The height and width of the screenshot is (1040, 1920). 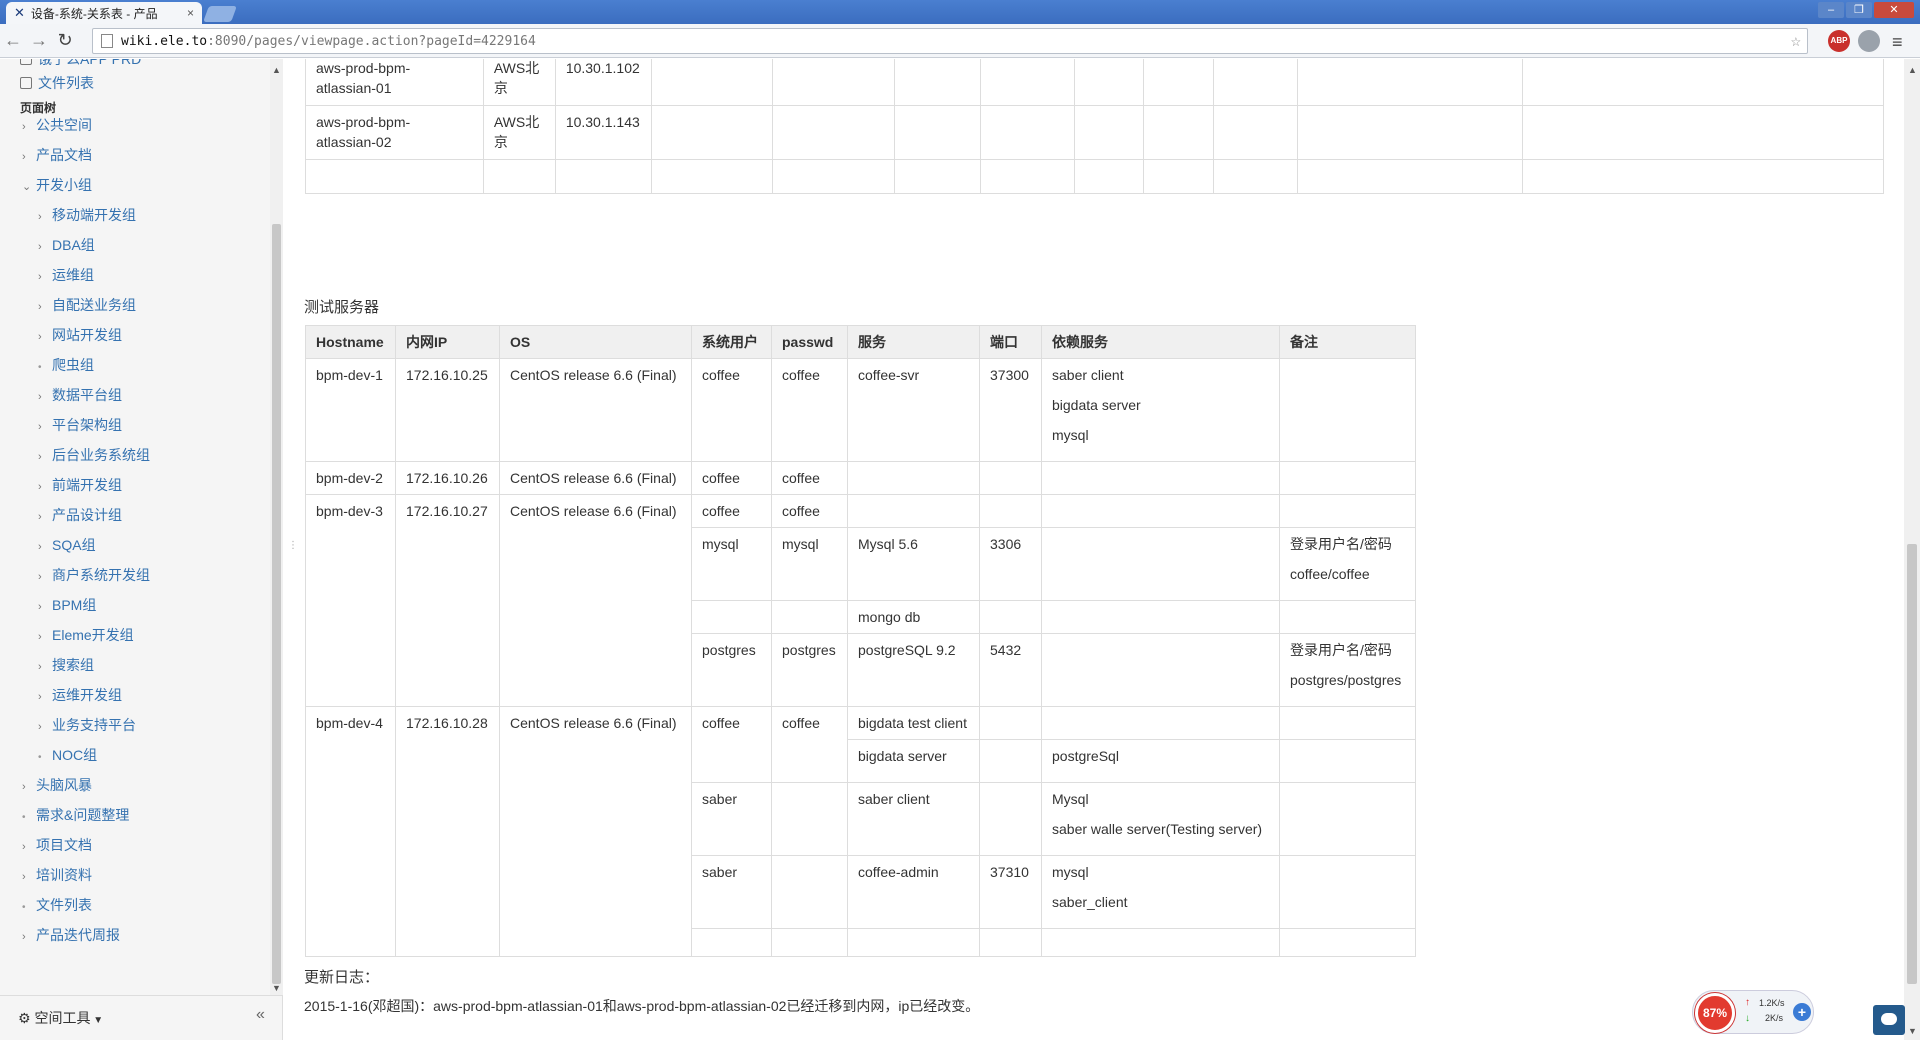 I want to click on tree-item: › BPM组, so click(x=67, y=605).